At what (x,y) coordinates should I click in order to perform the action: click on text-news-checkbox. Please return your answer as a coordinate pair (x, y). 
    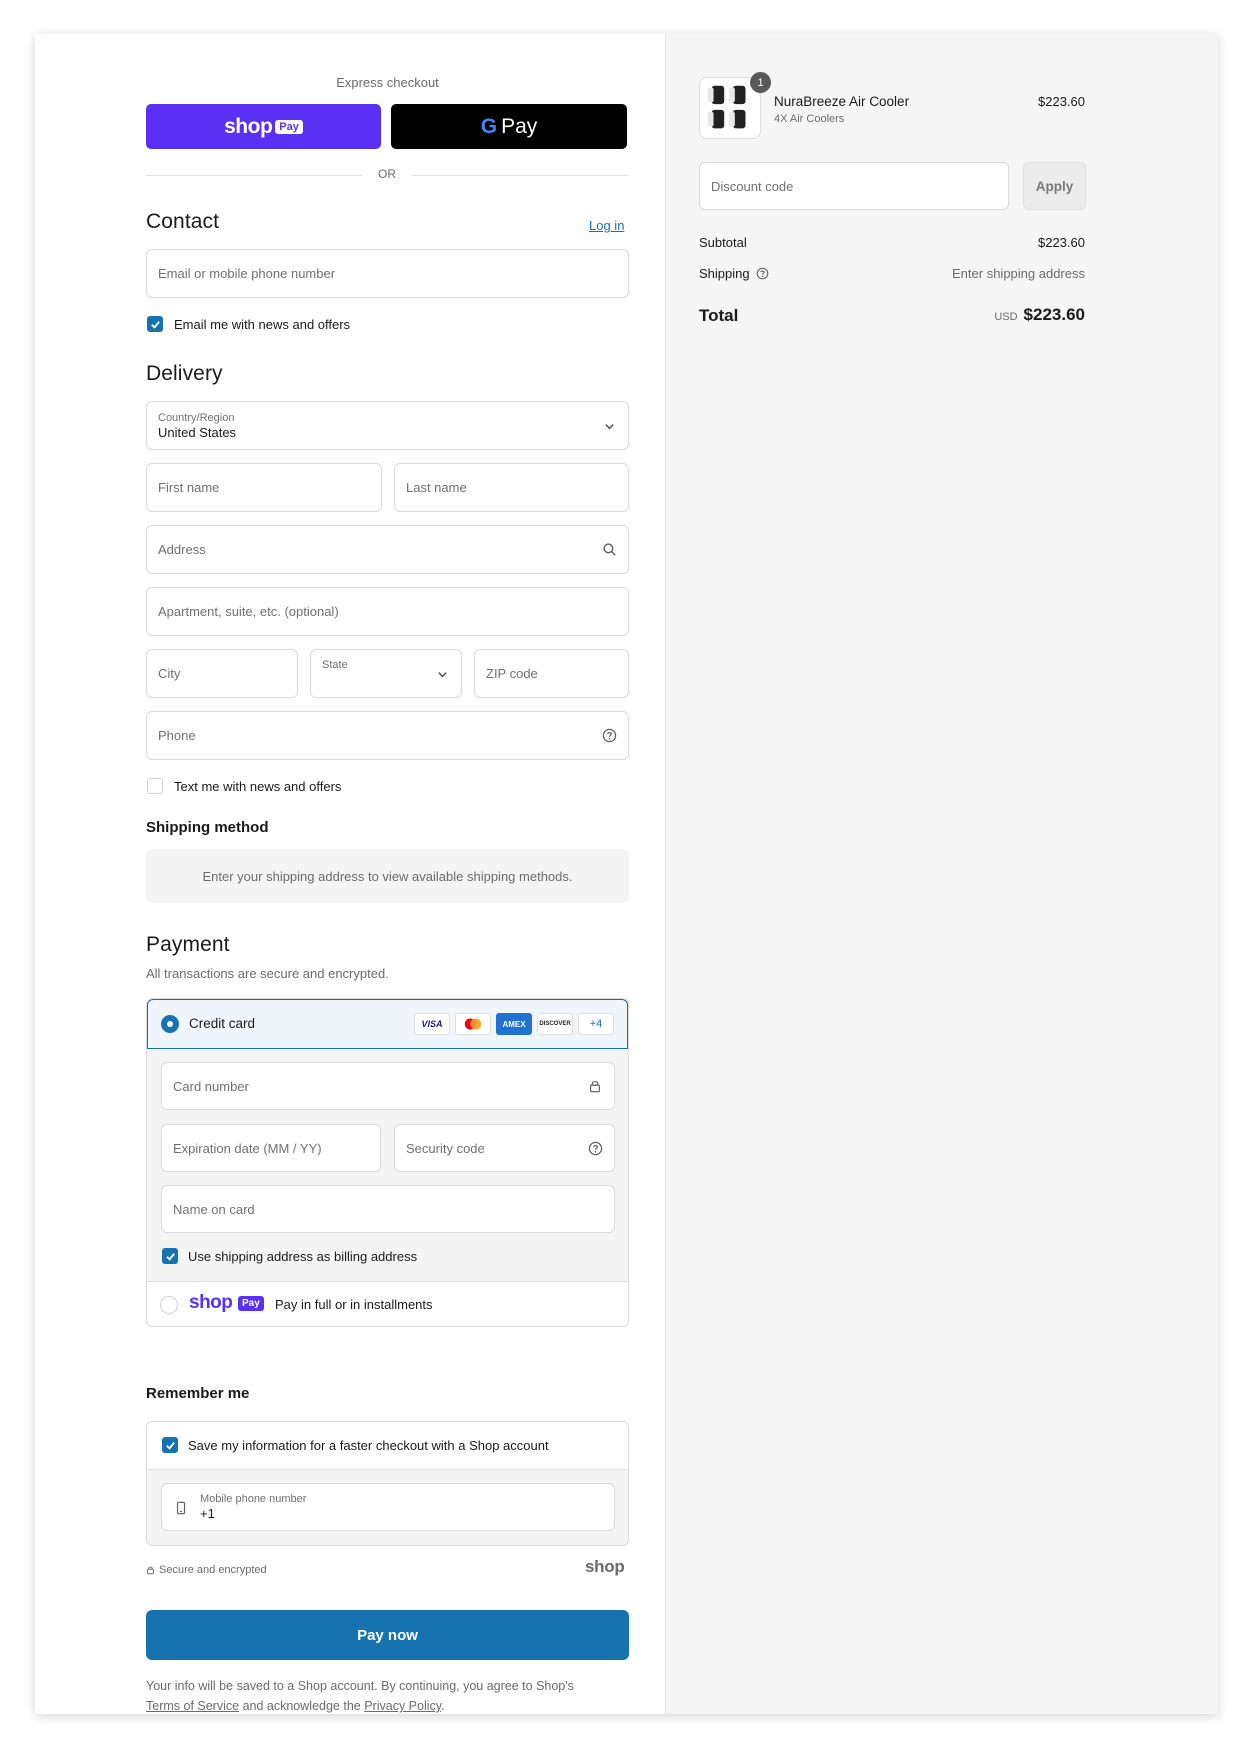
    Looking at the image, I should click on (155, 786).